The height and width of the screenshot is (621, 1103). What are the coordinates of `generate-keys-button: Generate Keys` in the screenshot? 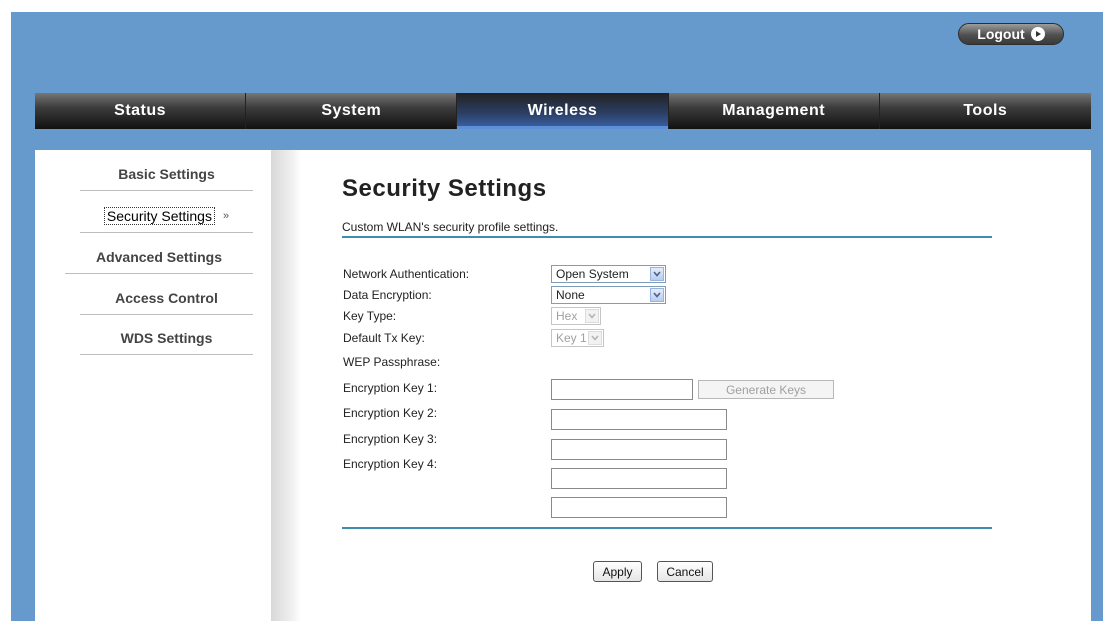 It's located at (766, 389).